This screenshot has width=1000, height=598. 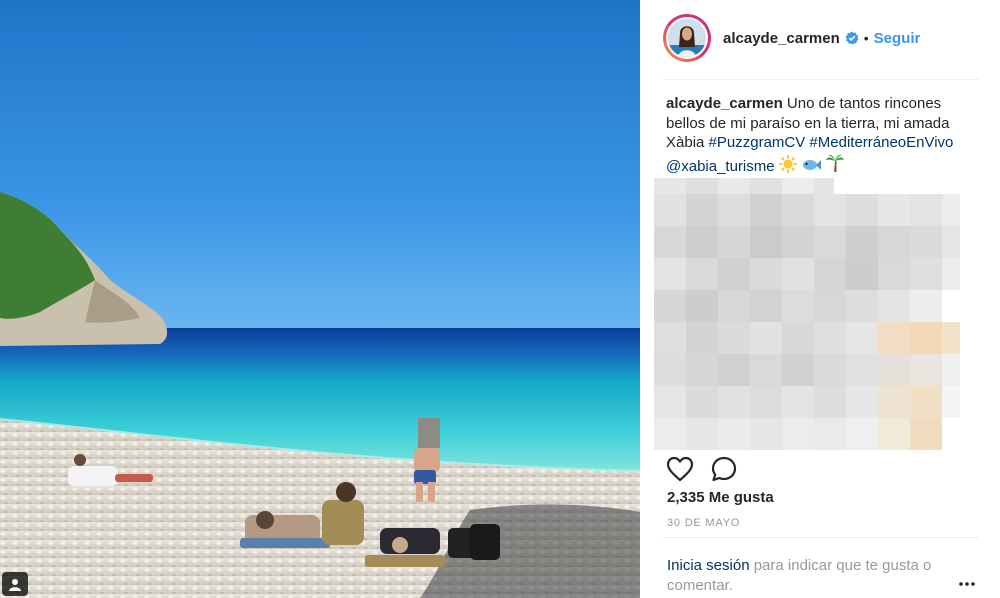 What do you see at coordinates (852, 38) in the screenshot?
I see `verified-badge-icon` at bounding box center [852, 38].